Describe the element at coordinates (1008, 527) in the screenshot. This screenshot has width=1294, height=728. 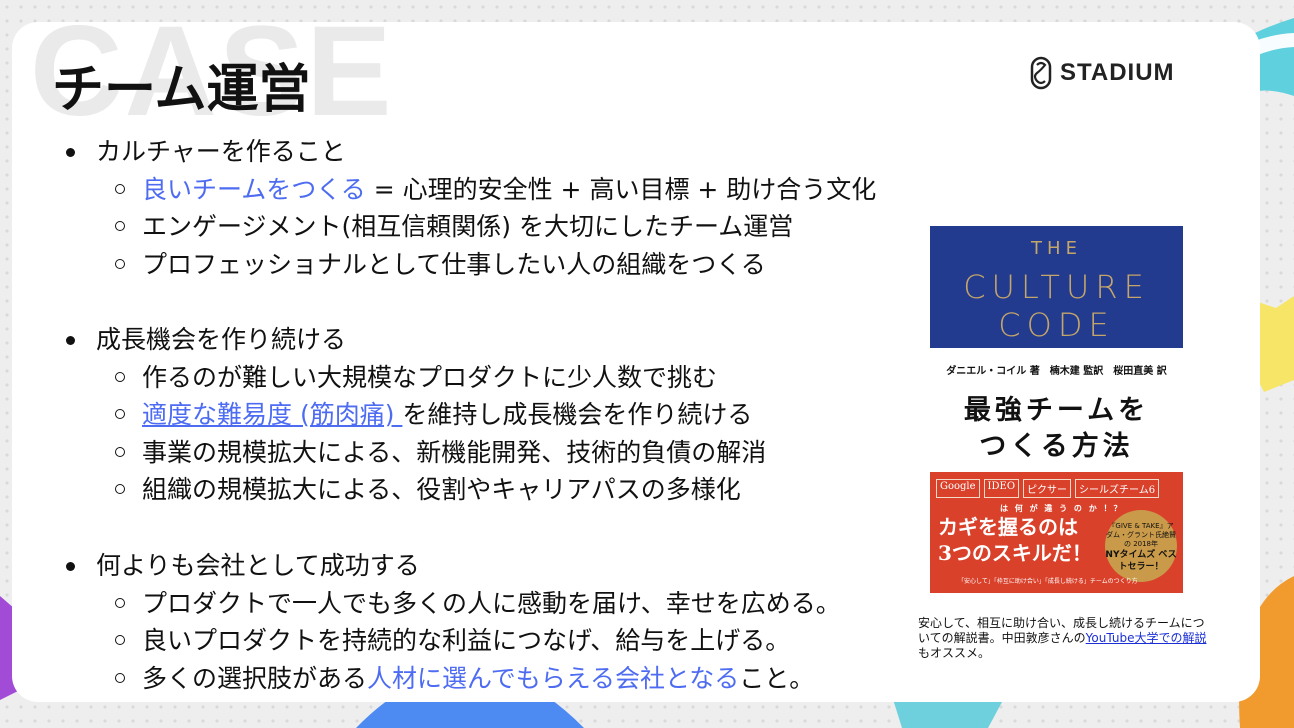
I see `book-headline-line1: カギを握るのは` at that location.